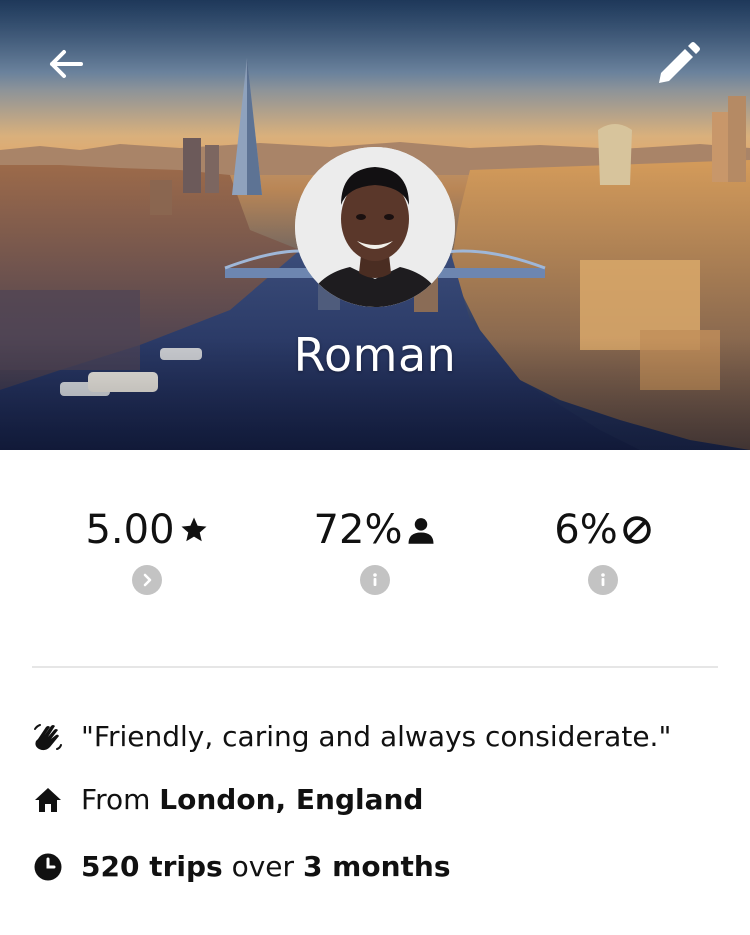  Describe the element at coordinates (421, 531) in the screenshot. I see `person-icon` at that location.